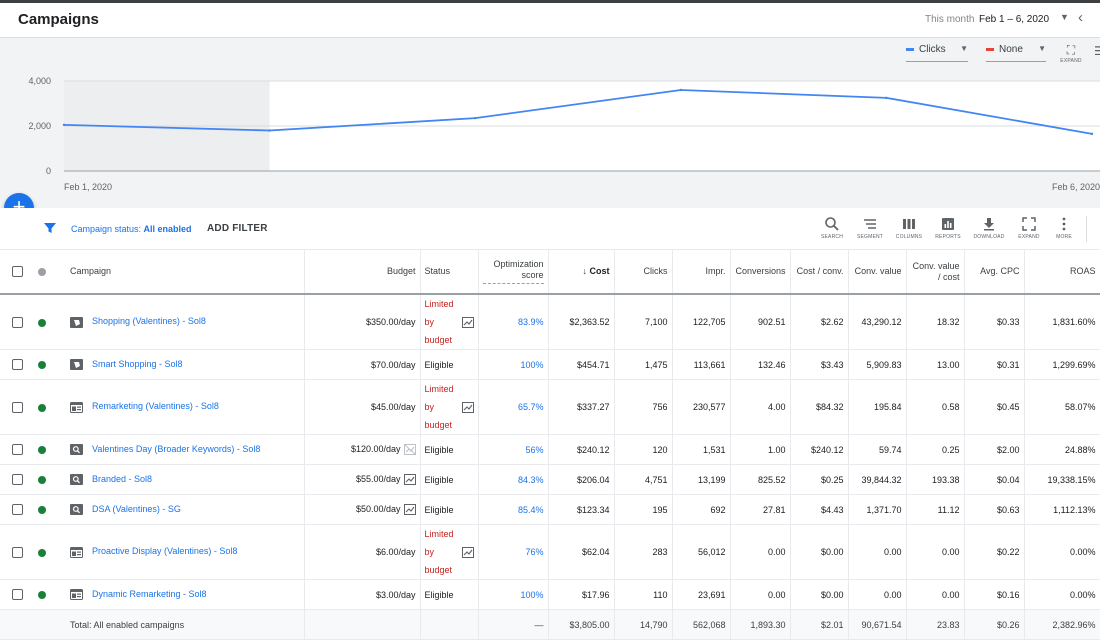 The image size is (1100, 640). Describe the element at coordinates (531, 480) in the screenshot. I see `optimization-score-link: 84.3%` at that location.